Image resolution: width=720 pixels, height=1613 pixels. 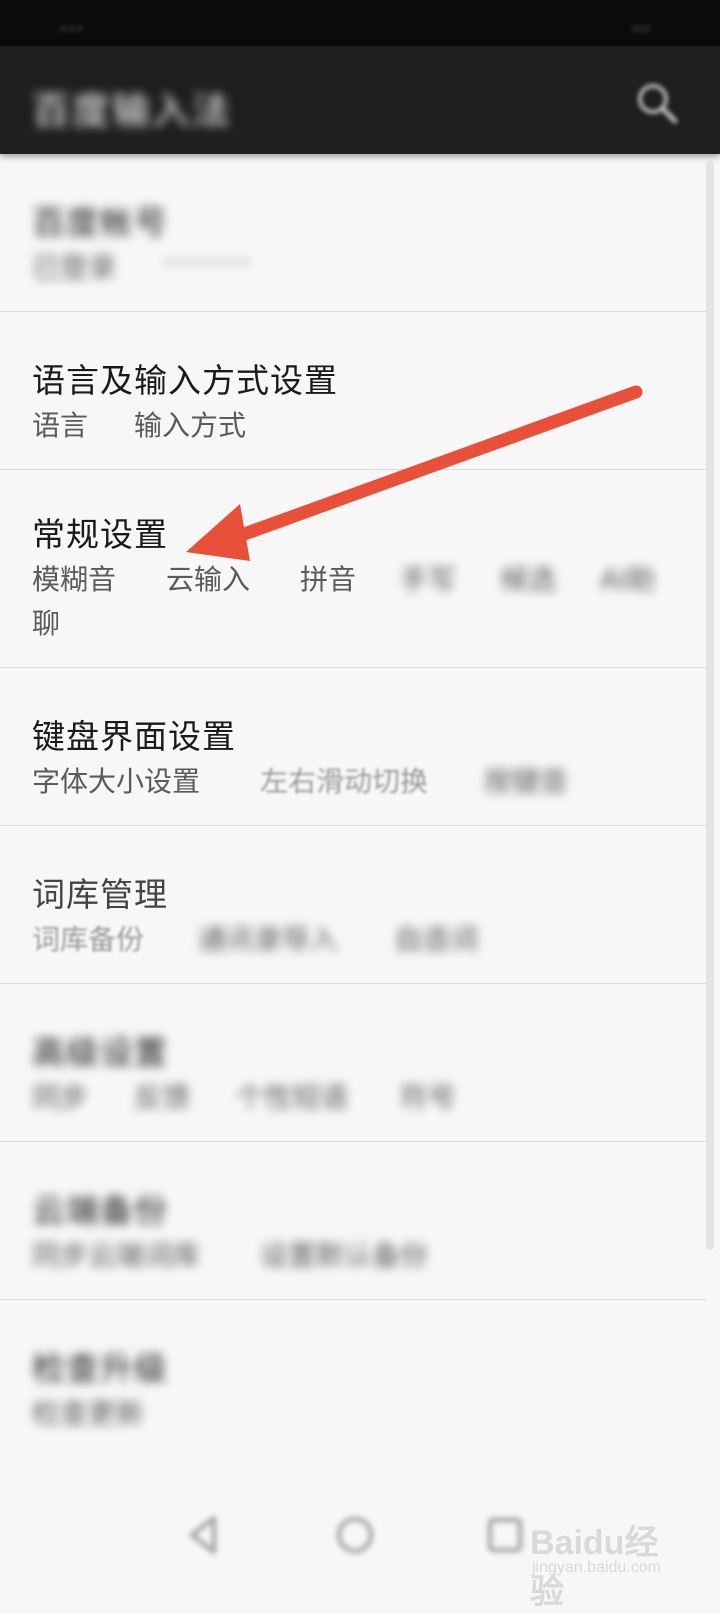 I want to click on settings-sub-item: 通讯录导入, so click(x=268, y=939).